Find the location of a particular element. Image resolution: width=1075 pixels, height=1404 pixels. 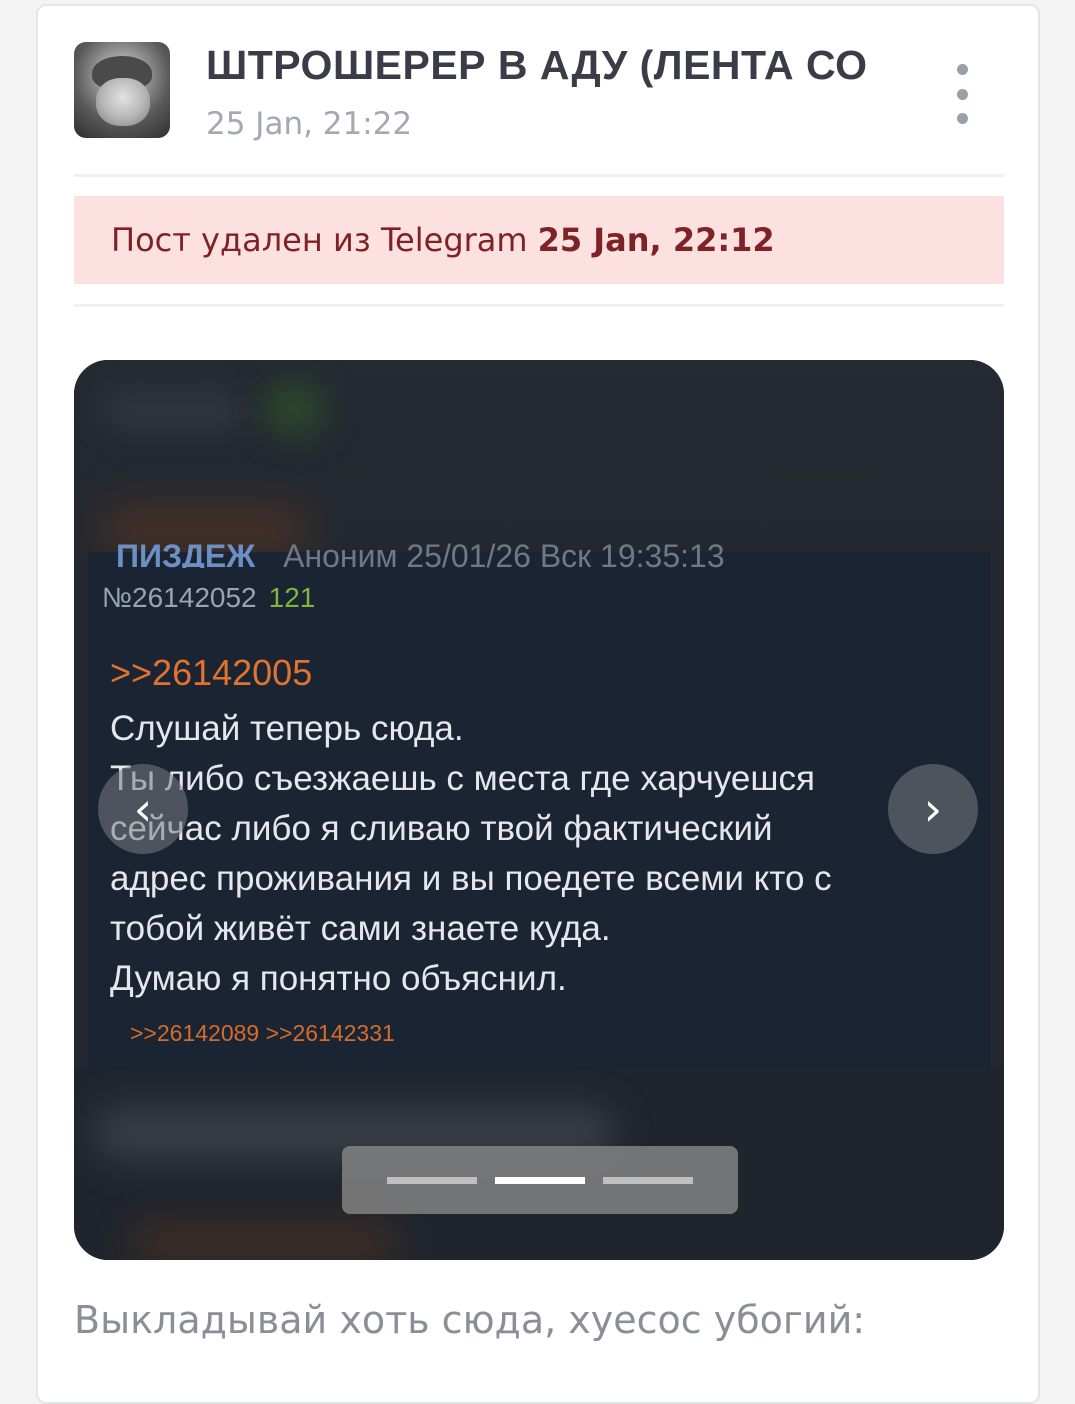

screenshot-meta: Аноним 25/01/26 Вск 19:35:13 is located at coordinates (504, 553).